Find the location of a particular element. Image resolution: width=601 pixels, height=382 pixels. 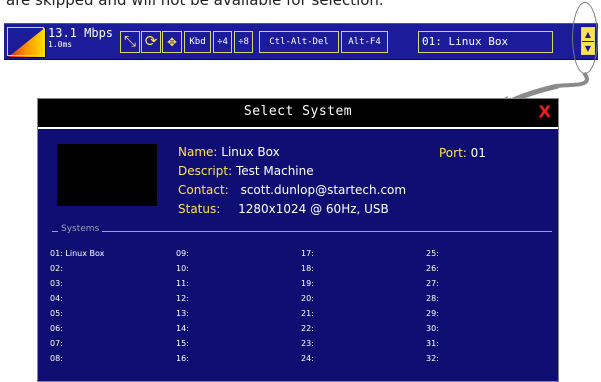

system-slot: 12: is located at coordinates (182, 298).